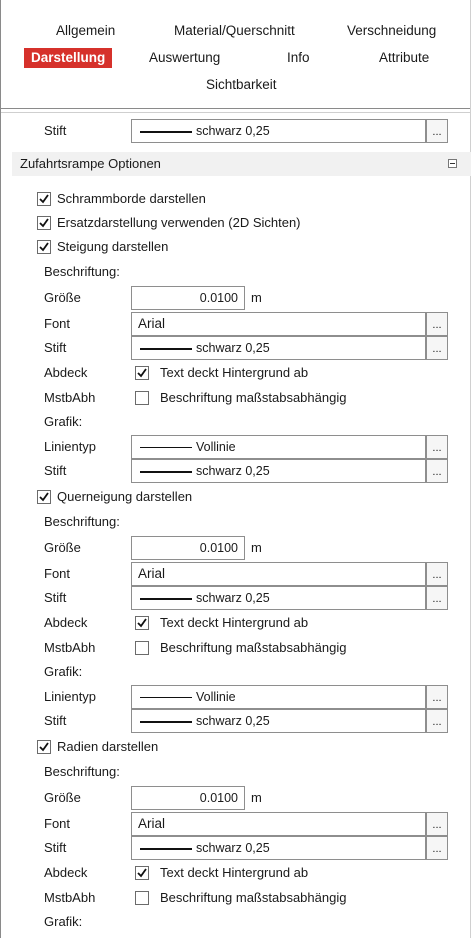  I want to click on schramm-checkbox, so click(44, 199).